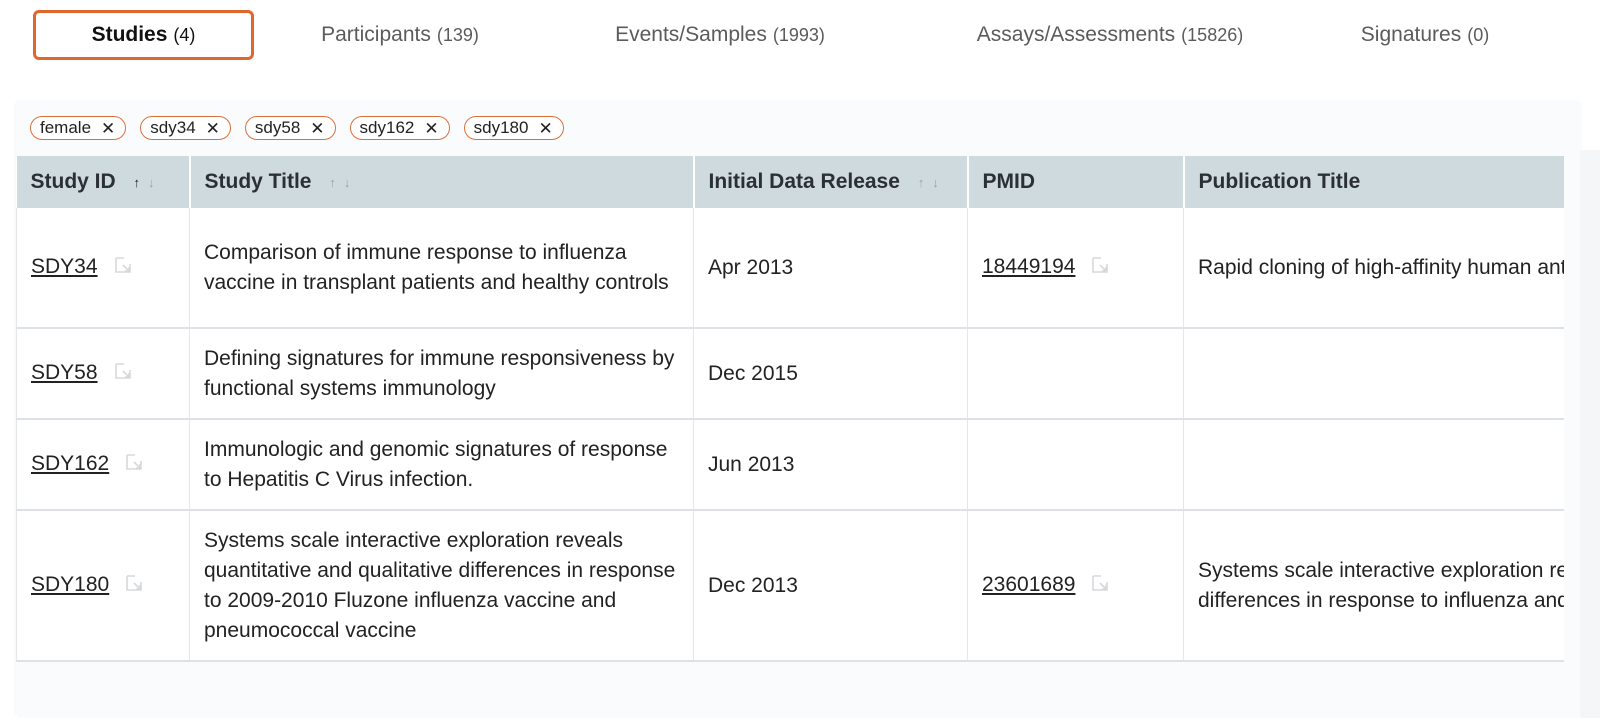 The height and width of the screenshot is (718, 1600). What do you see at coordinates (184, 34) in the screenshot?
I see `tab-count: (4)` at bounding box center [184, 34].